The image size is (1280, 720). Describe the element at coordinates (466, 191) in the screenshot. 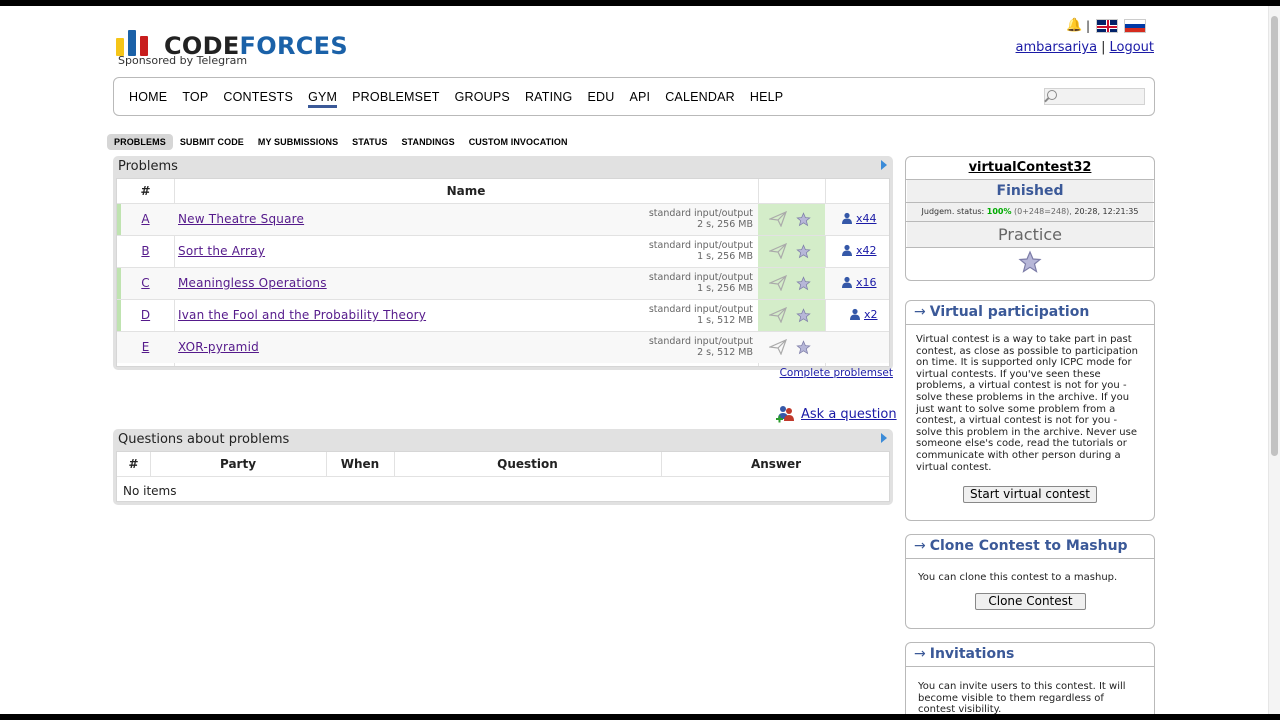

I see `column-header-name: Name` at that location.